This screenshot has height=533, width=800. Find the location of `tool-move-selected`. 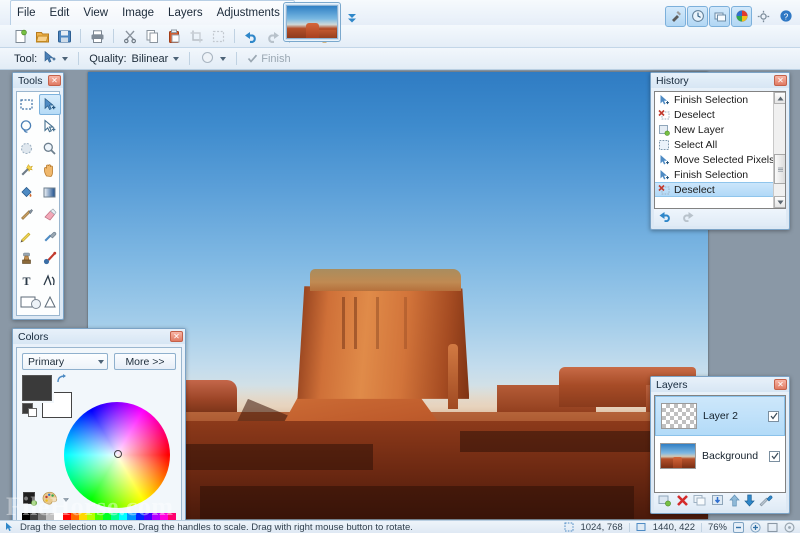

tool-move-selected is located at coordinates (49, 104).